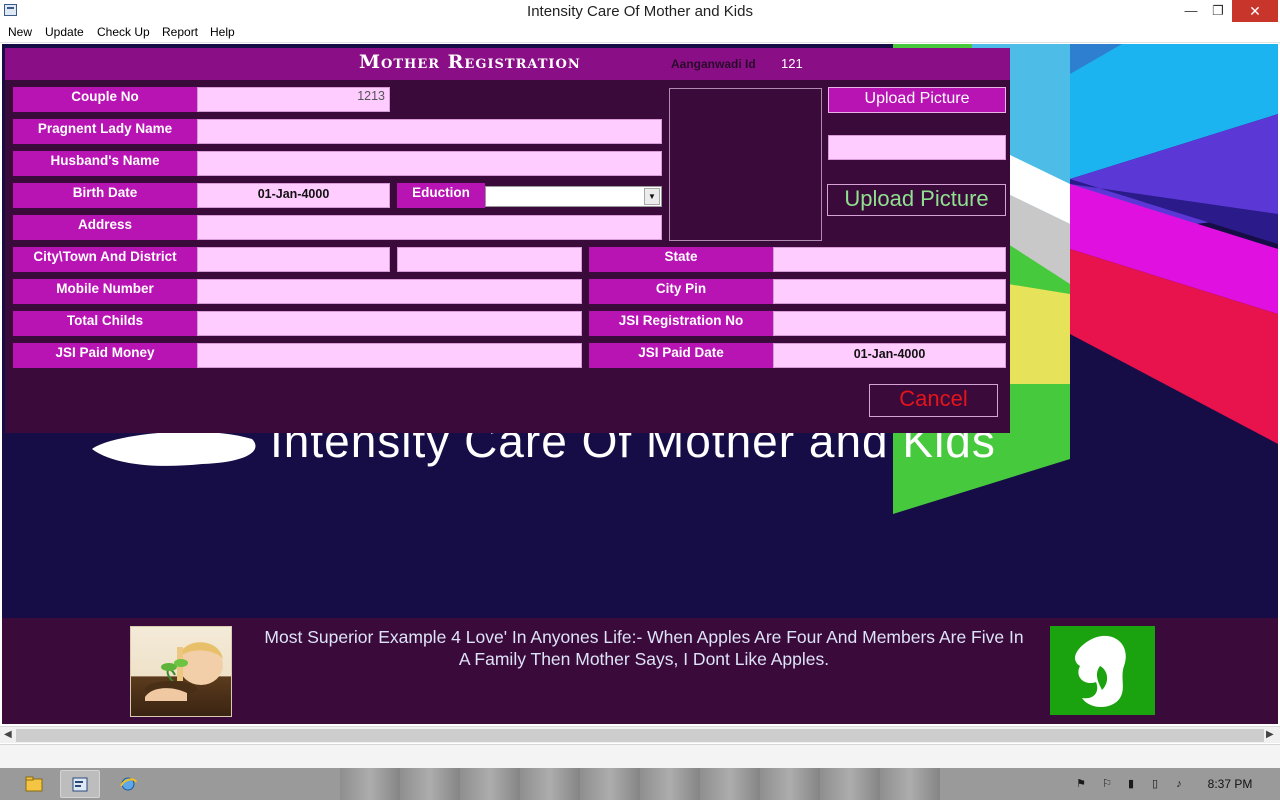 This screenshot has width=1280, height=800. What do you see at coordinates (293, 195) in the screenshot?
I see `birth-date-field: 01-Jan-4000` at bounding box center [293, 195].